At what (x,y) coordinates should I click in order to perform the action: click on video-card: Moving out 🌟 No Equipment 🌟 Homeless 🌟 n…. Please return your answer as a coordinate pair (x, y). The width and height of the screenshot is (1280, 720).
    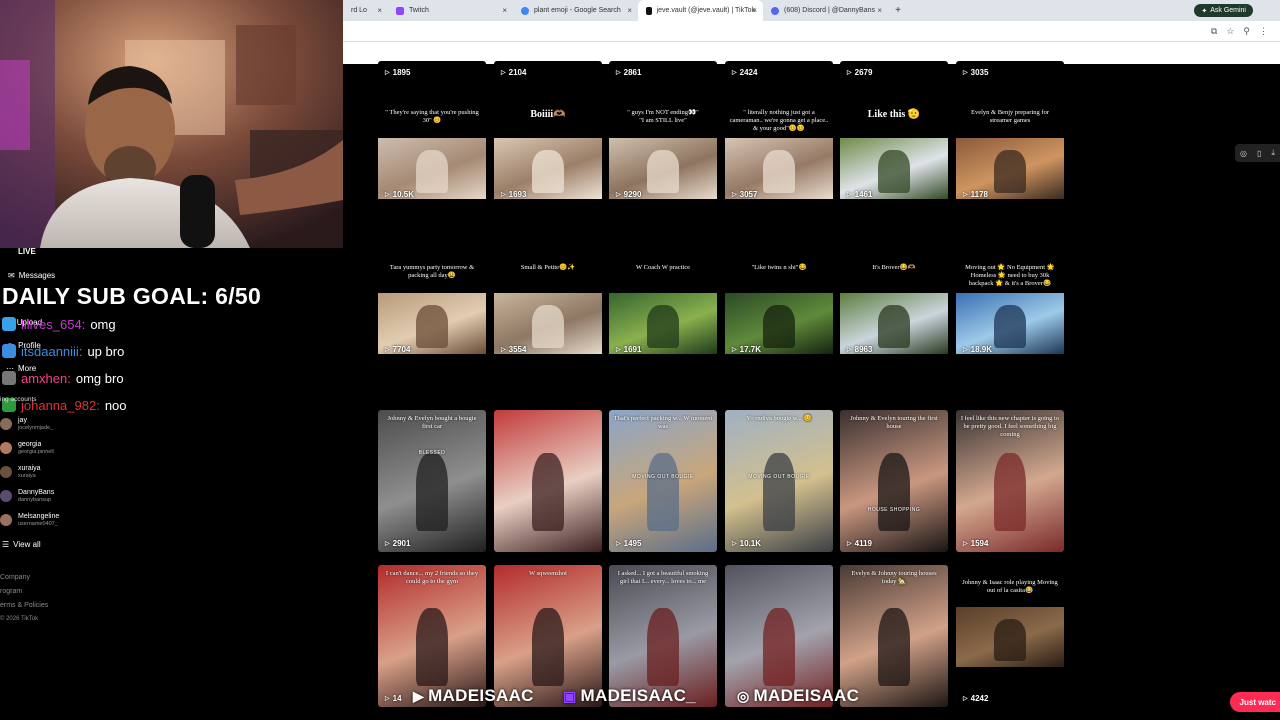
    Looking at the image, I should click on (1010, 287).